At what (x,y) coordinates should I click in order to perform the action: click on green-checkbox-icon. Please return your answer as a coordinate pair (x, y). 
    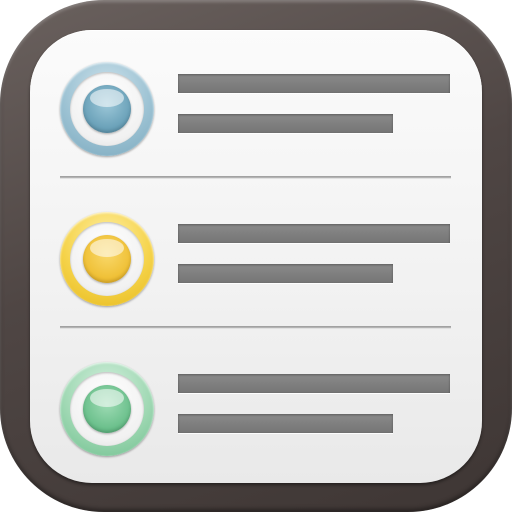
    Looking at the image, I should click on (107, 409).